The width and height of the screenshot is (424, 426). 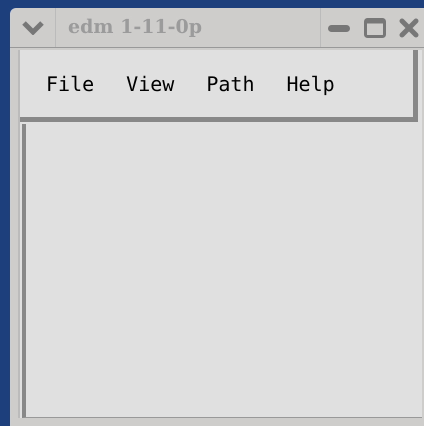 I want to click on menu-item: View, so click(x=150, y=83).